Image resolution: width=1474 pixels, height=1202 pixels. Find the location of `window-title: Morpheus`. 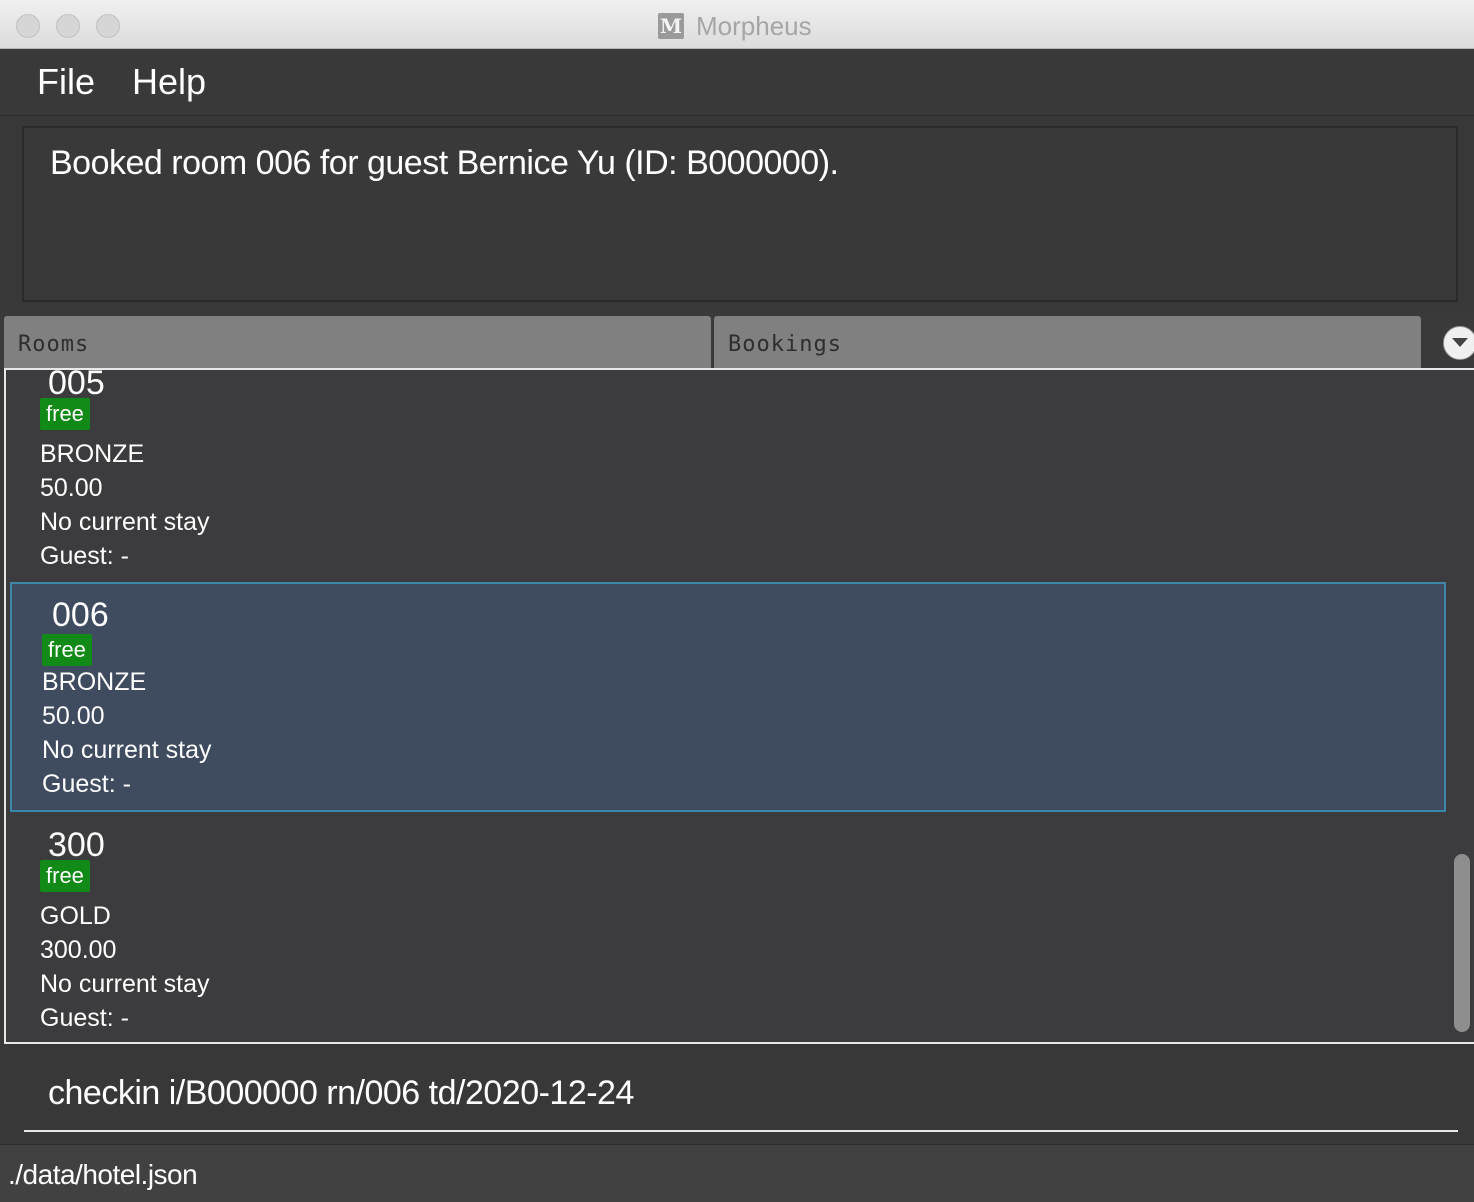

window-title: Morpheus is located at coordinates (754, 25).